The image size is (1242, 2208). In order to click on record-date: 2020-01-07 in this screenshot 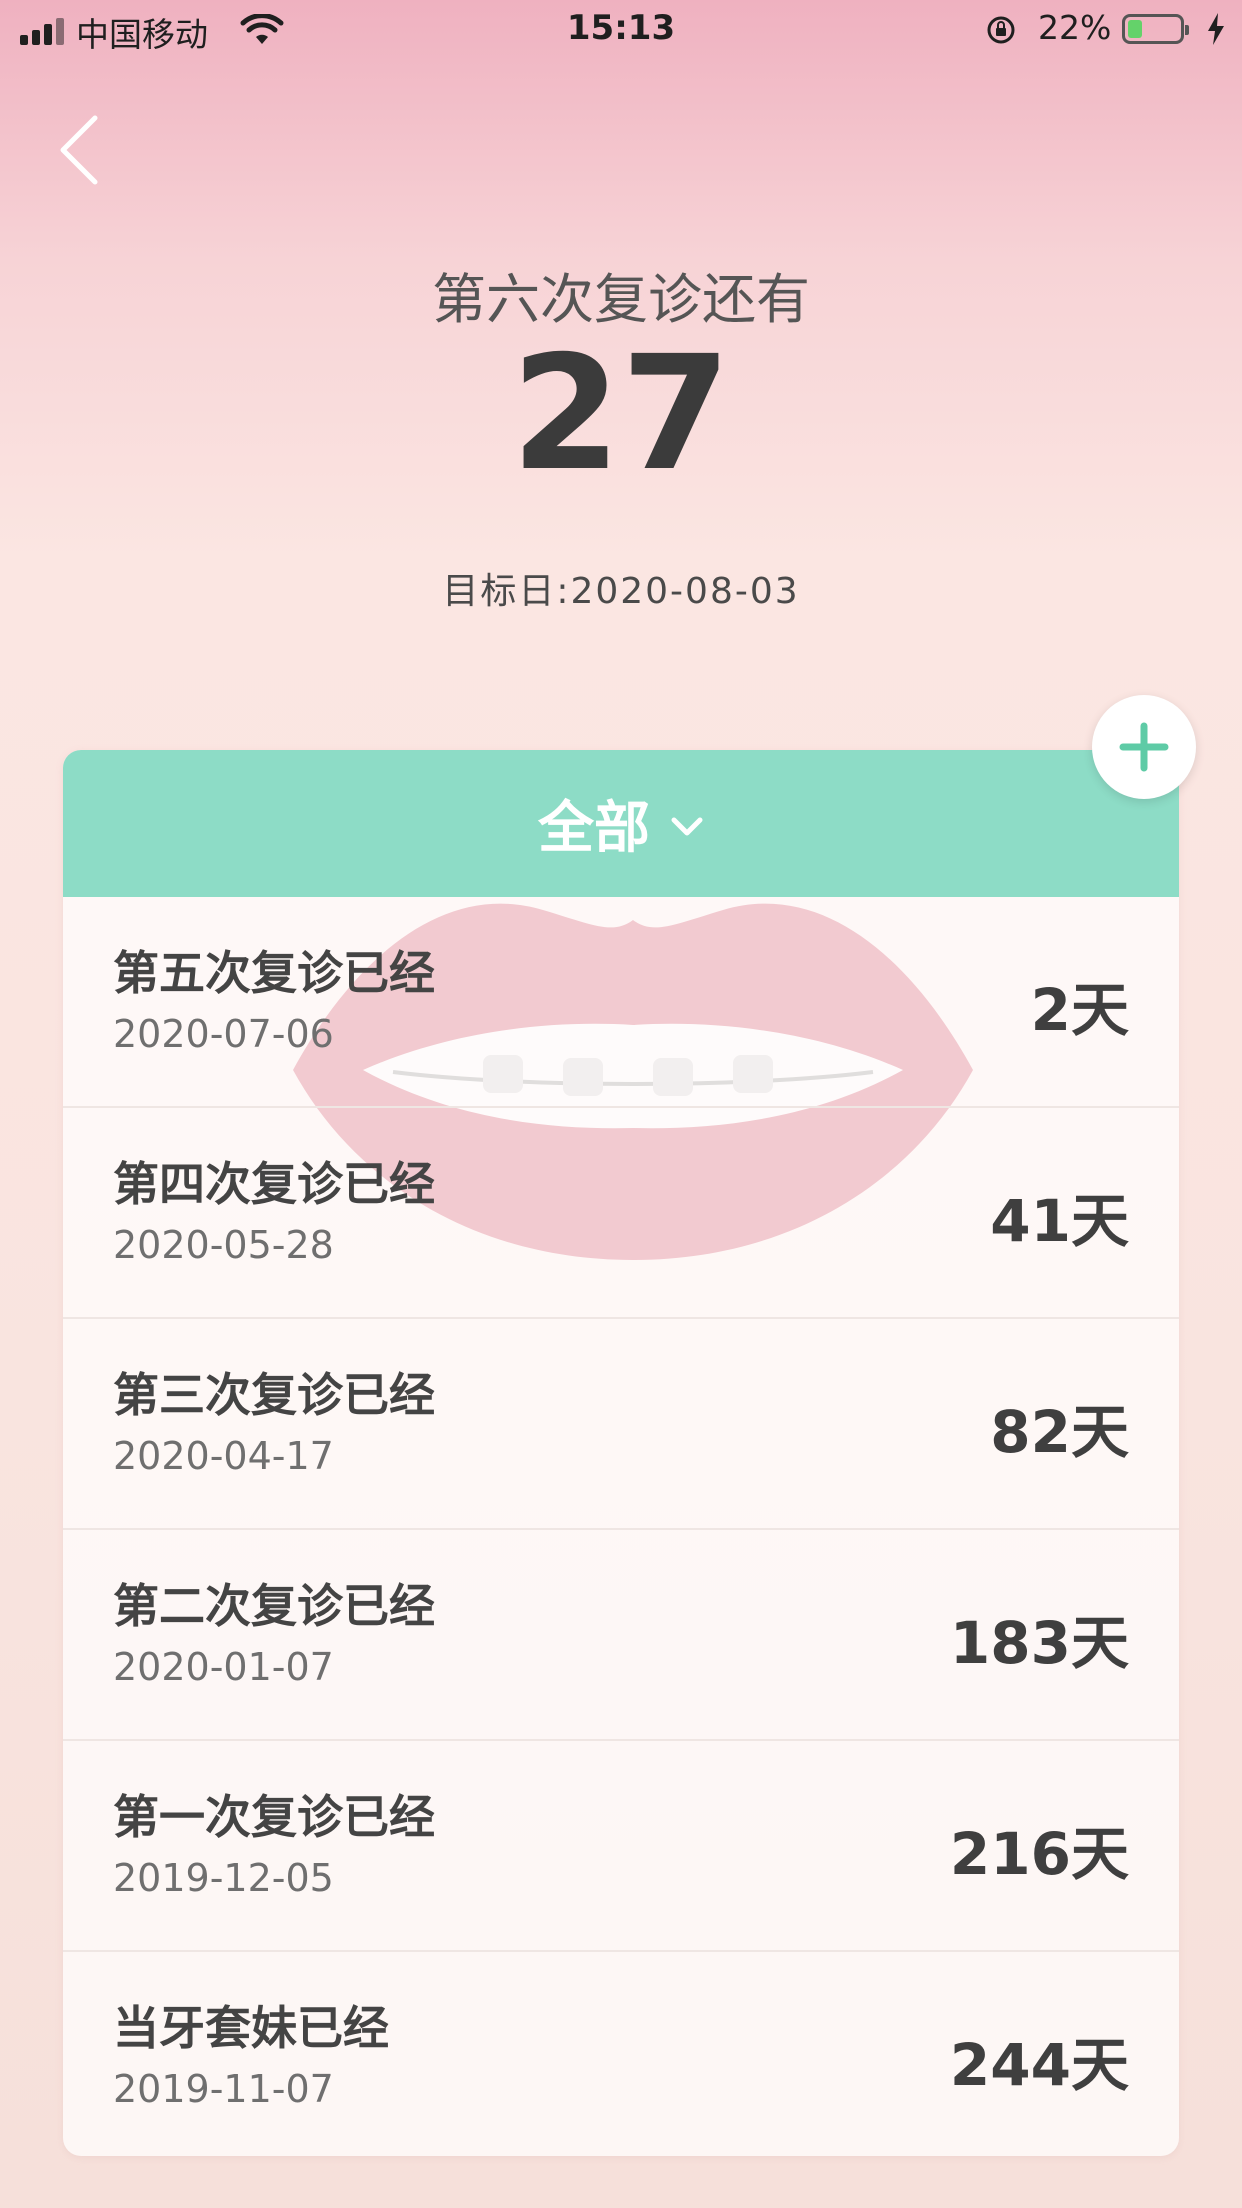, I will do `click(223, 1667)`.